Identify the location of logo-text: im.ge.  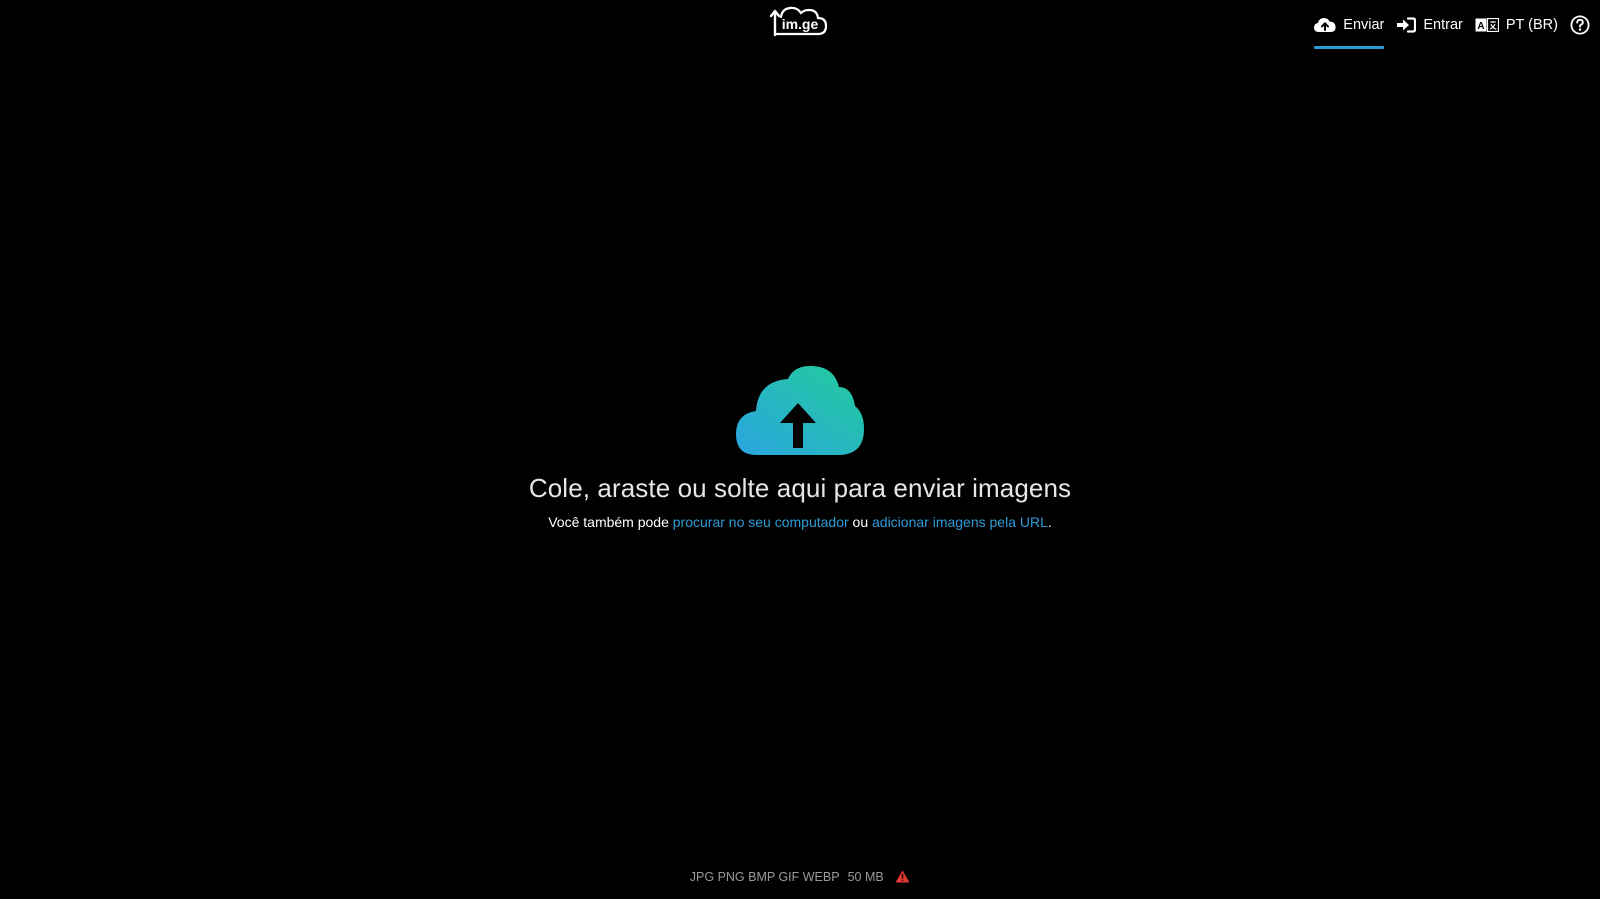
(800, 24).